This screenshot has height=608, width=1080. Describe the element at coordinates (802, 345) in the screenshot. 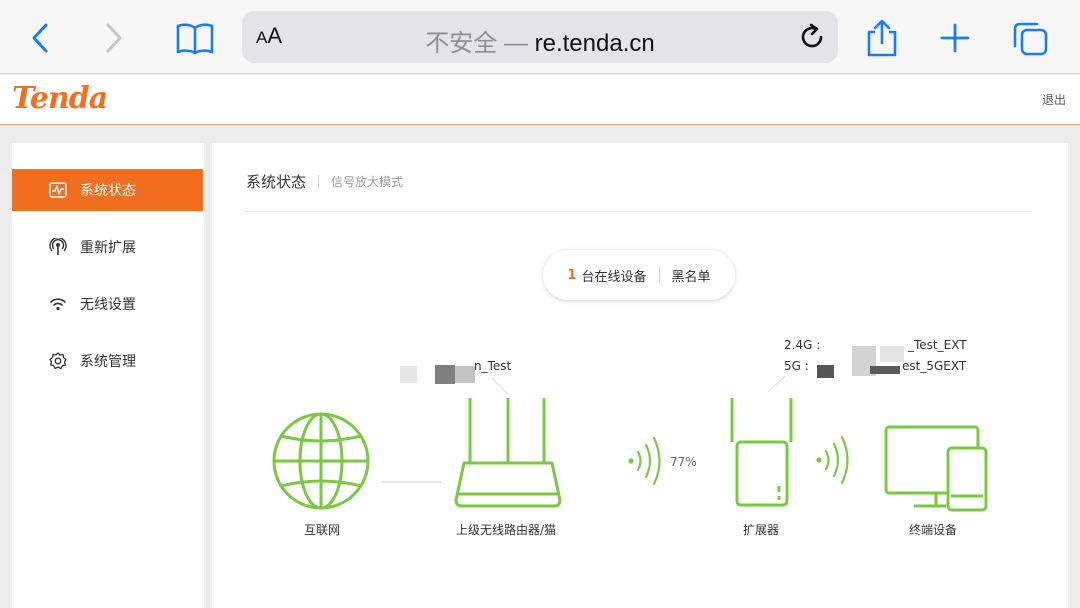

I see `band-24g-label: 2.4G :` at that location.